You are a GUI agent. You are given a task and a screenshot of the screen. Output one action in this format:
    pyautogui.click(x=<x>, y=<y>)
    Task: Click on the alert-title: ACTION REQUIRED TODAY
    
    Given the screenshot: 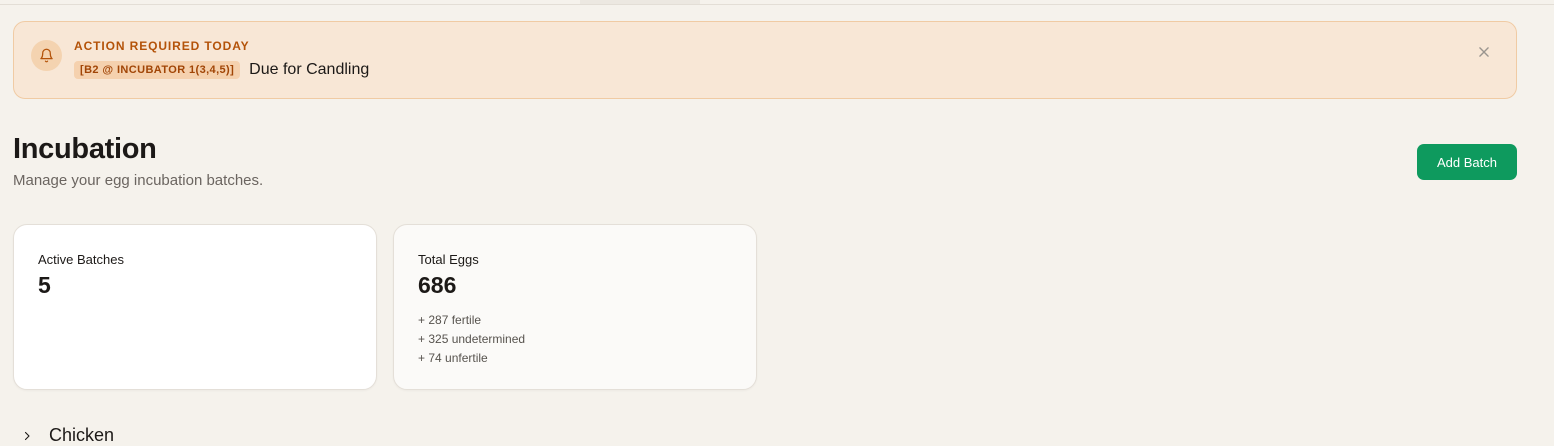 What is the action you would take?
    pyautogui.click(x=162, y=46)
    